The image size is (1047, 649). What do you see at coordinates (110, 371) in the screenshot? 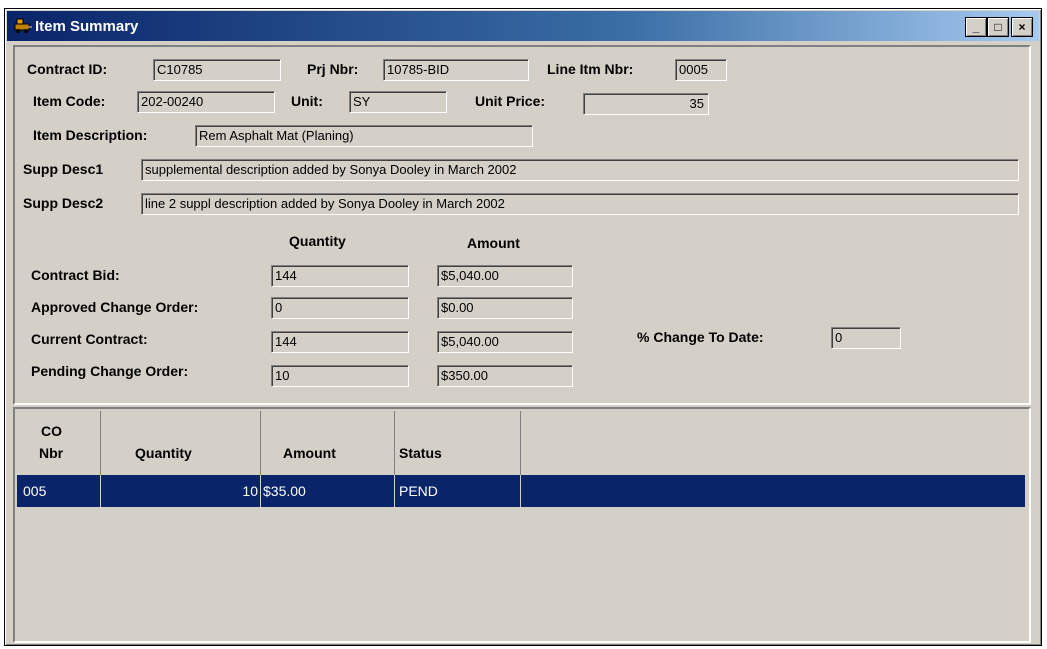
I see `pending-change-order-label: Pending Change Order:` at bounding box center [110, 371].